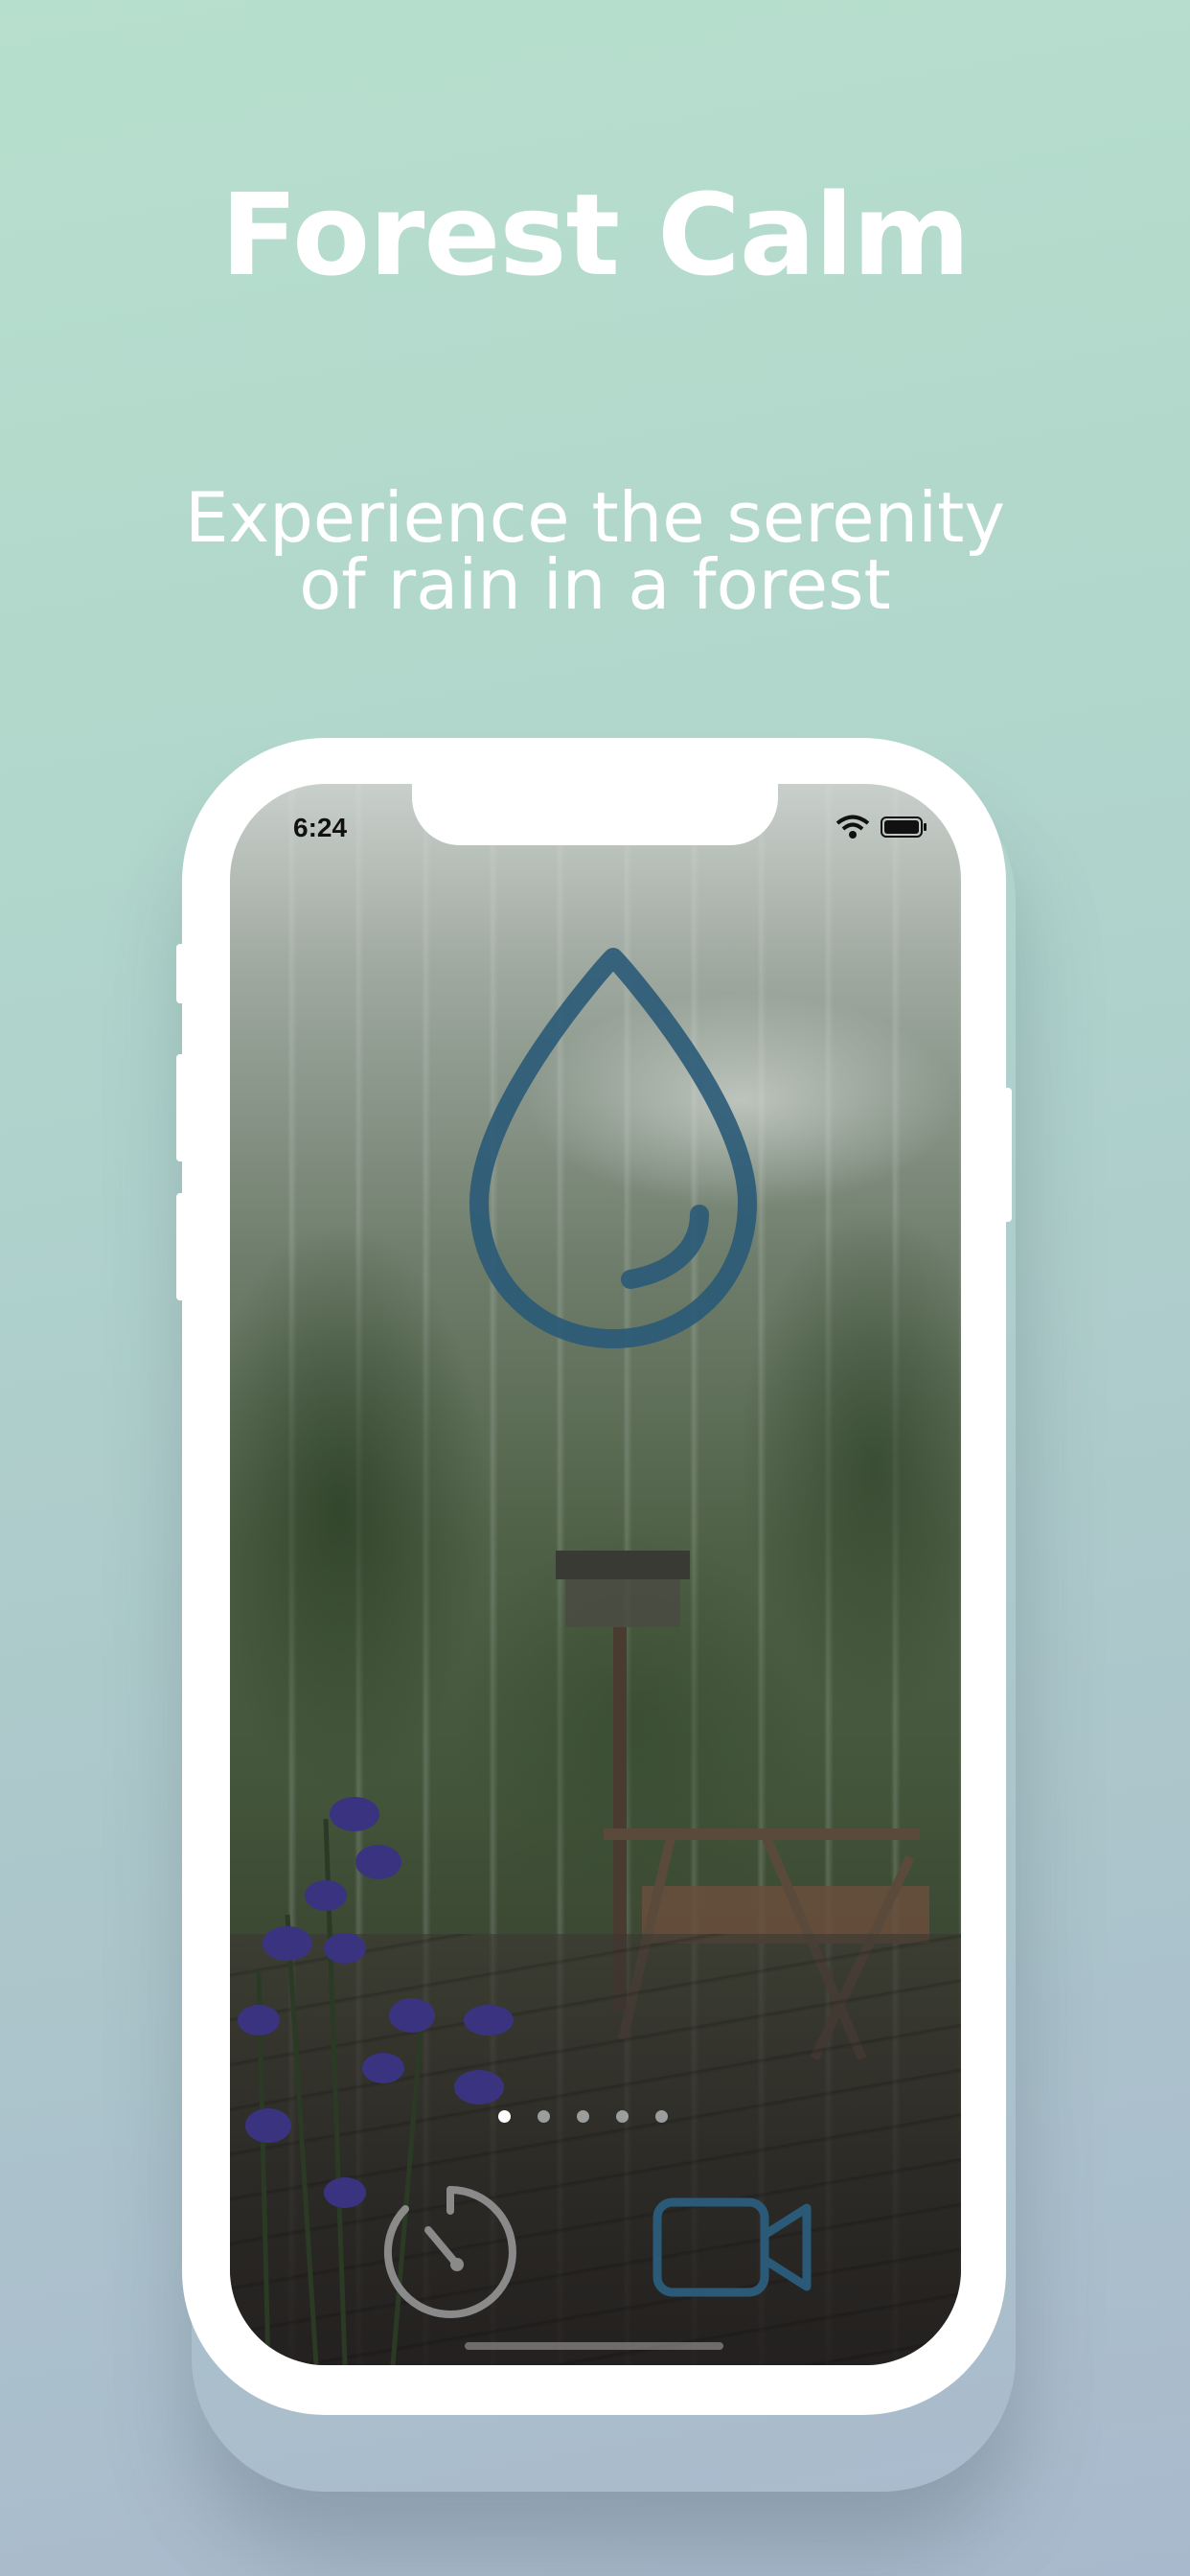 The height and width of the screenshot is (2576, 1190). I want to click on subheadline-line-2: of rain in a forest, so click(595, 584).